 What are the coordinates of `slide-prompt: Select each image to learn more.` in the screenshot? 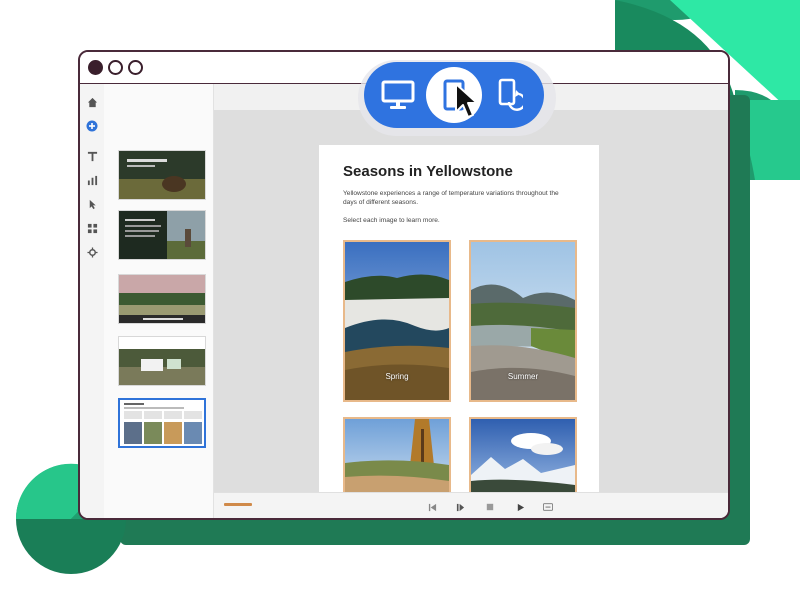 It's located at (391, 220).